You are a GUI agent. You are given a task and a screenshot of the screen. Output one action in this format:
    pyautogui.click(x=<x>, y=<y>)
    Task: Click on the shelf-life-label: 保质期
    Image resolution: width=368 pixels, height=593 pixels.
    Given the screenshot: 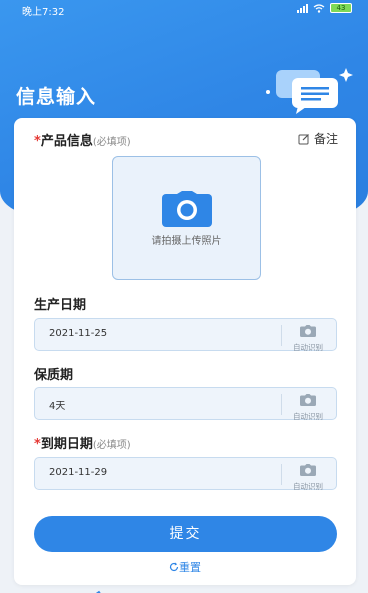 What is the action you would take?
    pyautogui.click(x=54, y=375)
    